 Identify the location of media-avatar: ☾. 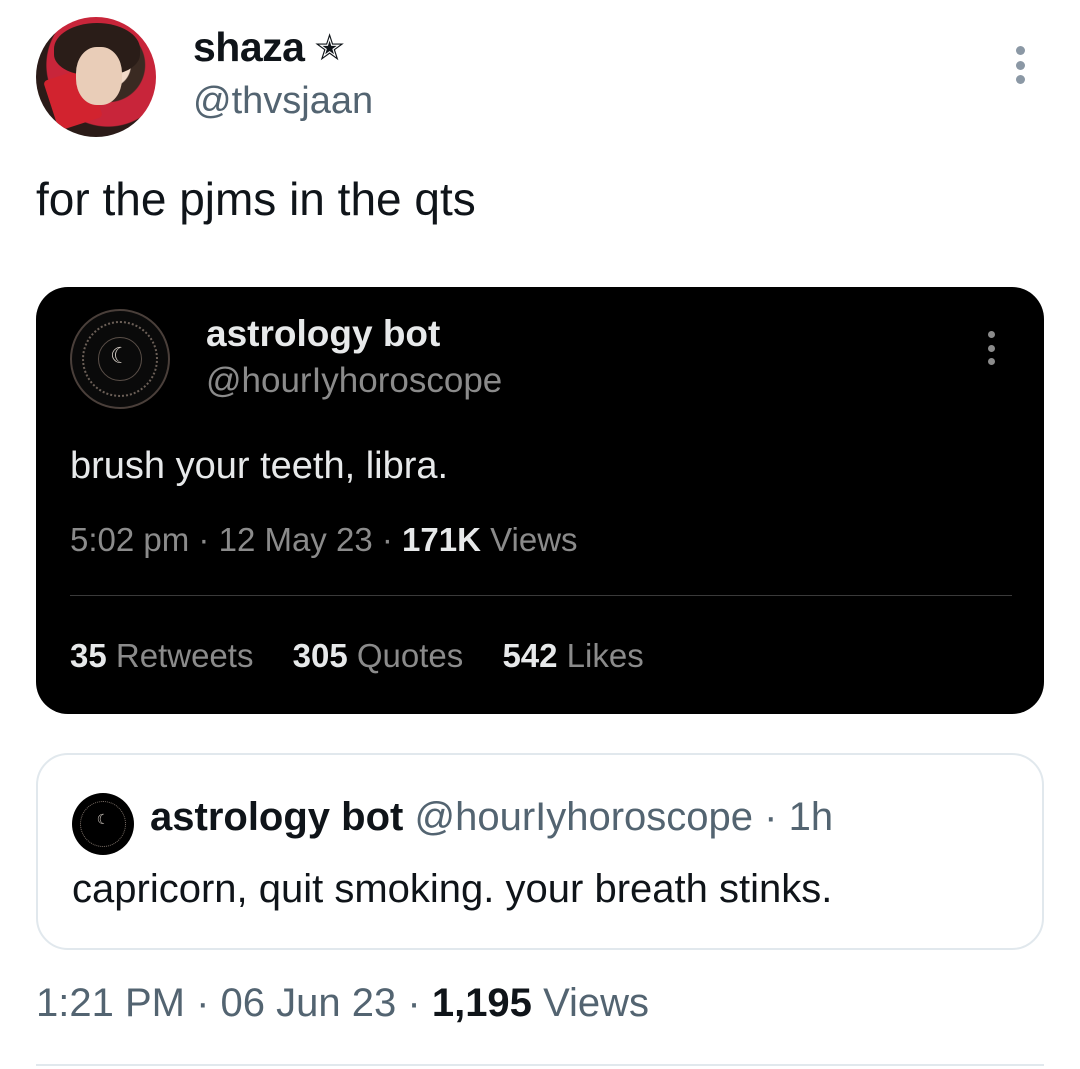
(120, 359).